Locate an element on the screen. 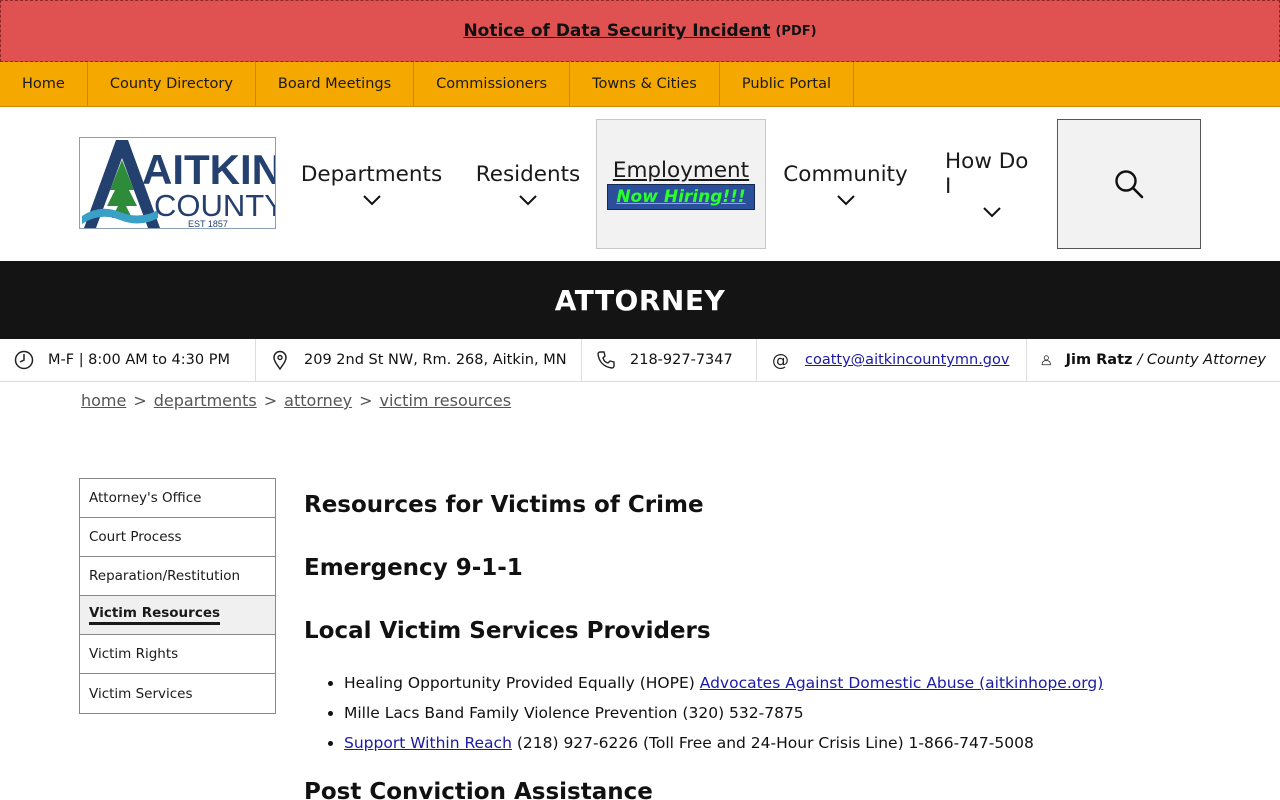  location-pin-icon is located at coordinates (280, 360).